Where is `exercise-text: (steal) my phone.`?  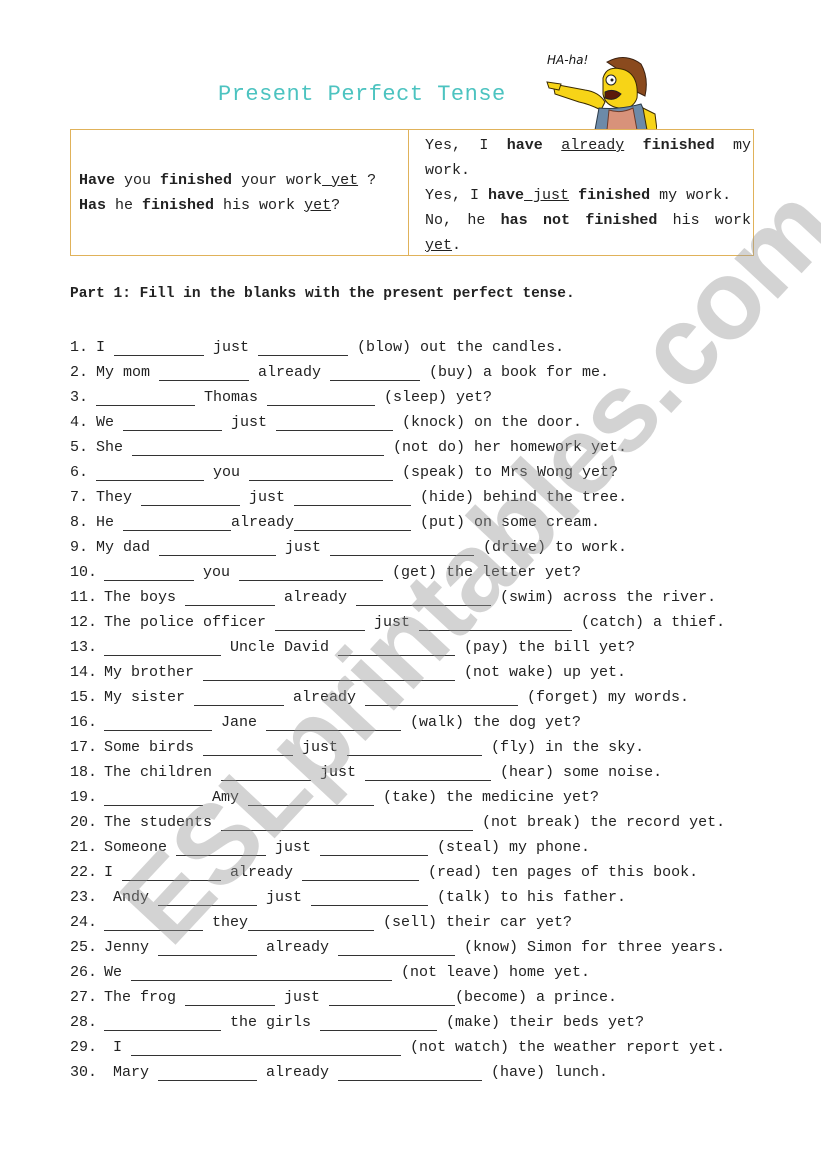 exercise-text: (steal) my phone. is located at coordinates (509, 847).